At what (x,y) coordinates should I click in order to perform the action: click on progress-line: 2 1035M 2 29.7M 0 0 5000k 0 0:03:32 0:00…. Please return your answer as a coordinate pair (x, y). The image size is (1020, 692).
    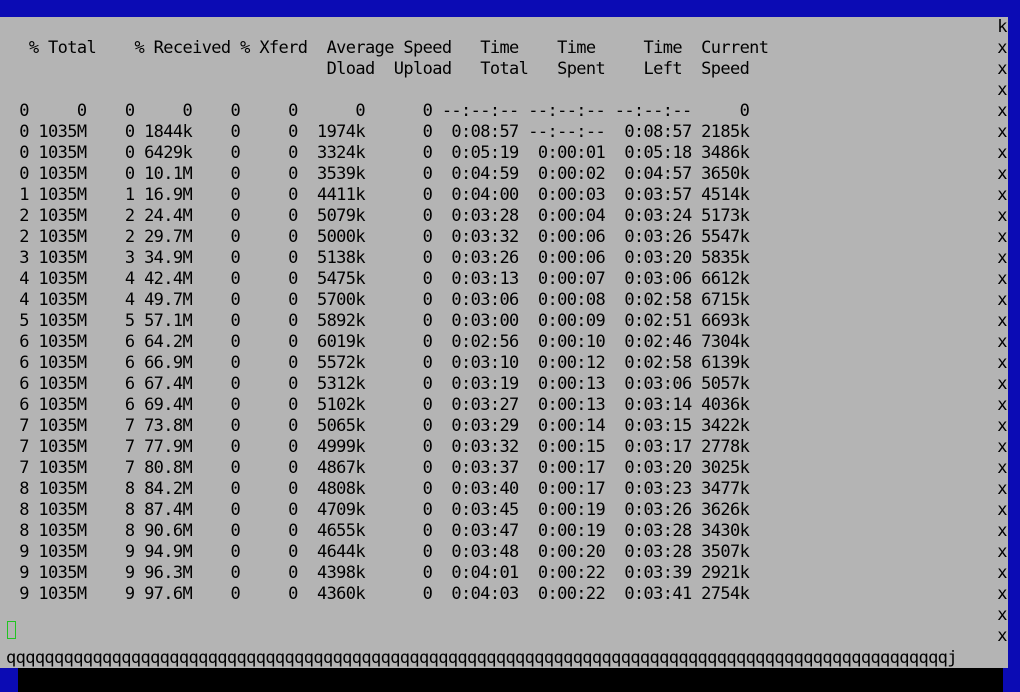
    Looking at the image, I should click on (375, 237).